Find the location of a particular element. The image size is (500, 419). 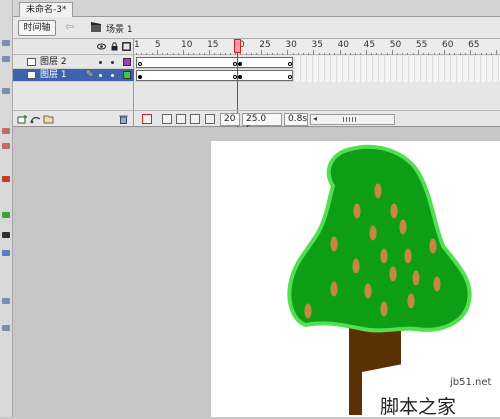

document-tab-bar: 未命名-3* is located at coordinates (256, 8).